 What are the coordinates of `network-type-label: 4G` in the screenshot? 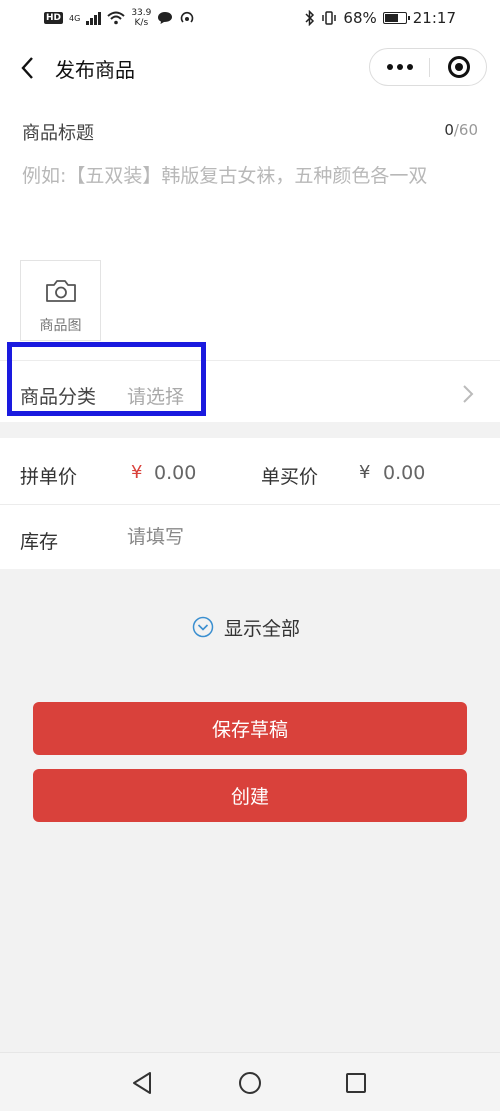 It's located at (75, 18).